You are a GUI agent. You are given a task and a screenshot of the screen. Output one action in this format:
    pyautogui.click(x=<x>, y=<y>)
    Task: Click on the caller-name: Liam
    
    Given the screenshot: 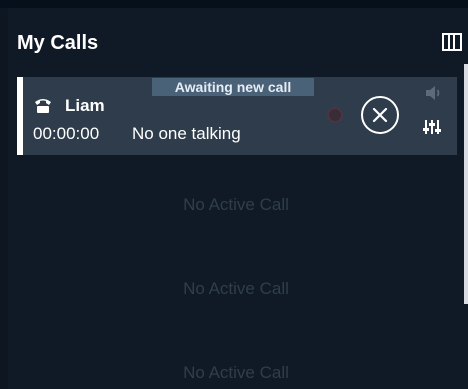 What is the action you would take?
    pyautogui.click(x=85, y=105)
    